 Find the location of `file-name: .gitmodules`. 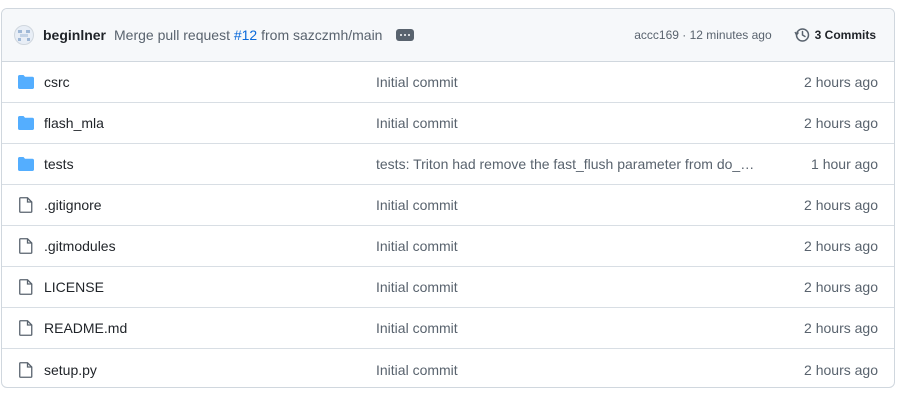

file-name: .gitmodules is located at coordinates (210, 246).